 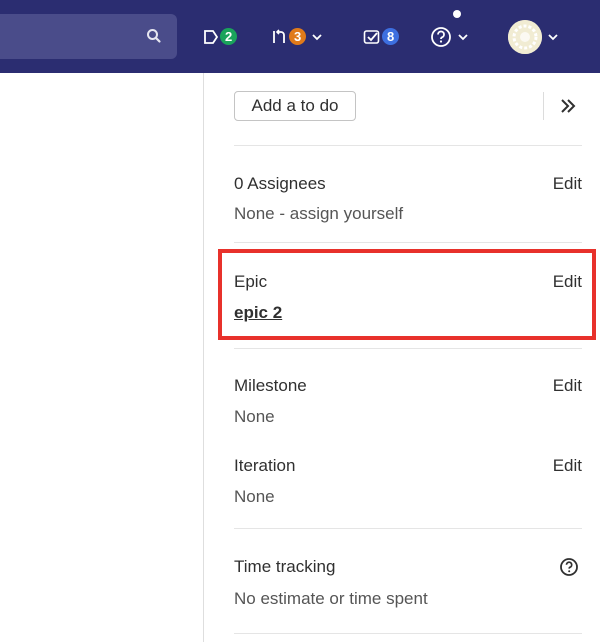 What do you see at coordinates (408, 401) in the screenshot?
I see `milestone-block: Milestone Edit None` at bounding box center [408, 401].